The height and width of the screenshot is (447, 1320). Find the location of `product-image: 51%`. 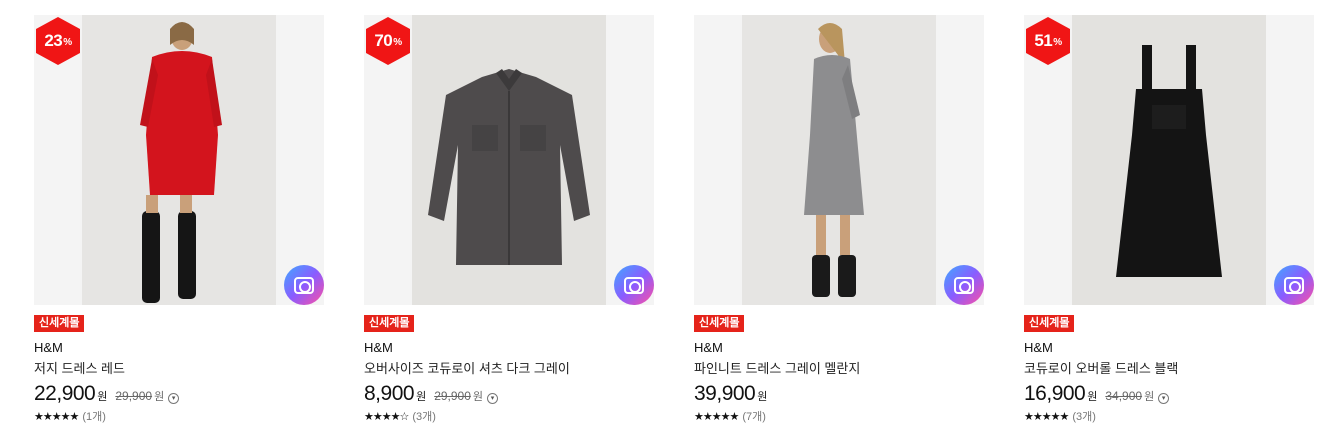

product-image: 51% is located at coordinates (1169, 160).